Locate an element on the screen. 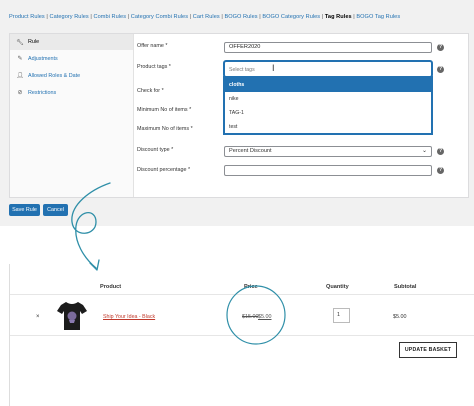 Image resolution: width=474 pixels, height=406 pixels. discounted-price: $5.00 is located at coordinates (265, 317).